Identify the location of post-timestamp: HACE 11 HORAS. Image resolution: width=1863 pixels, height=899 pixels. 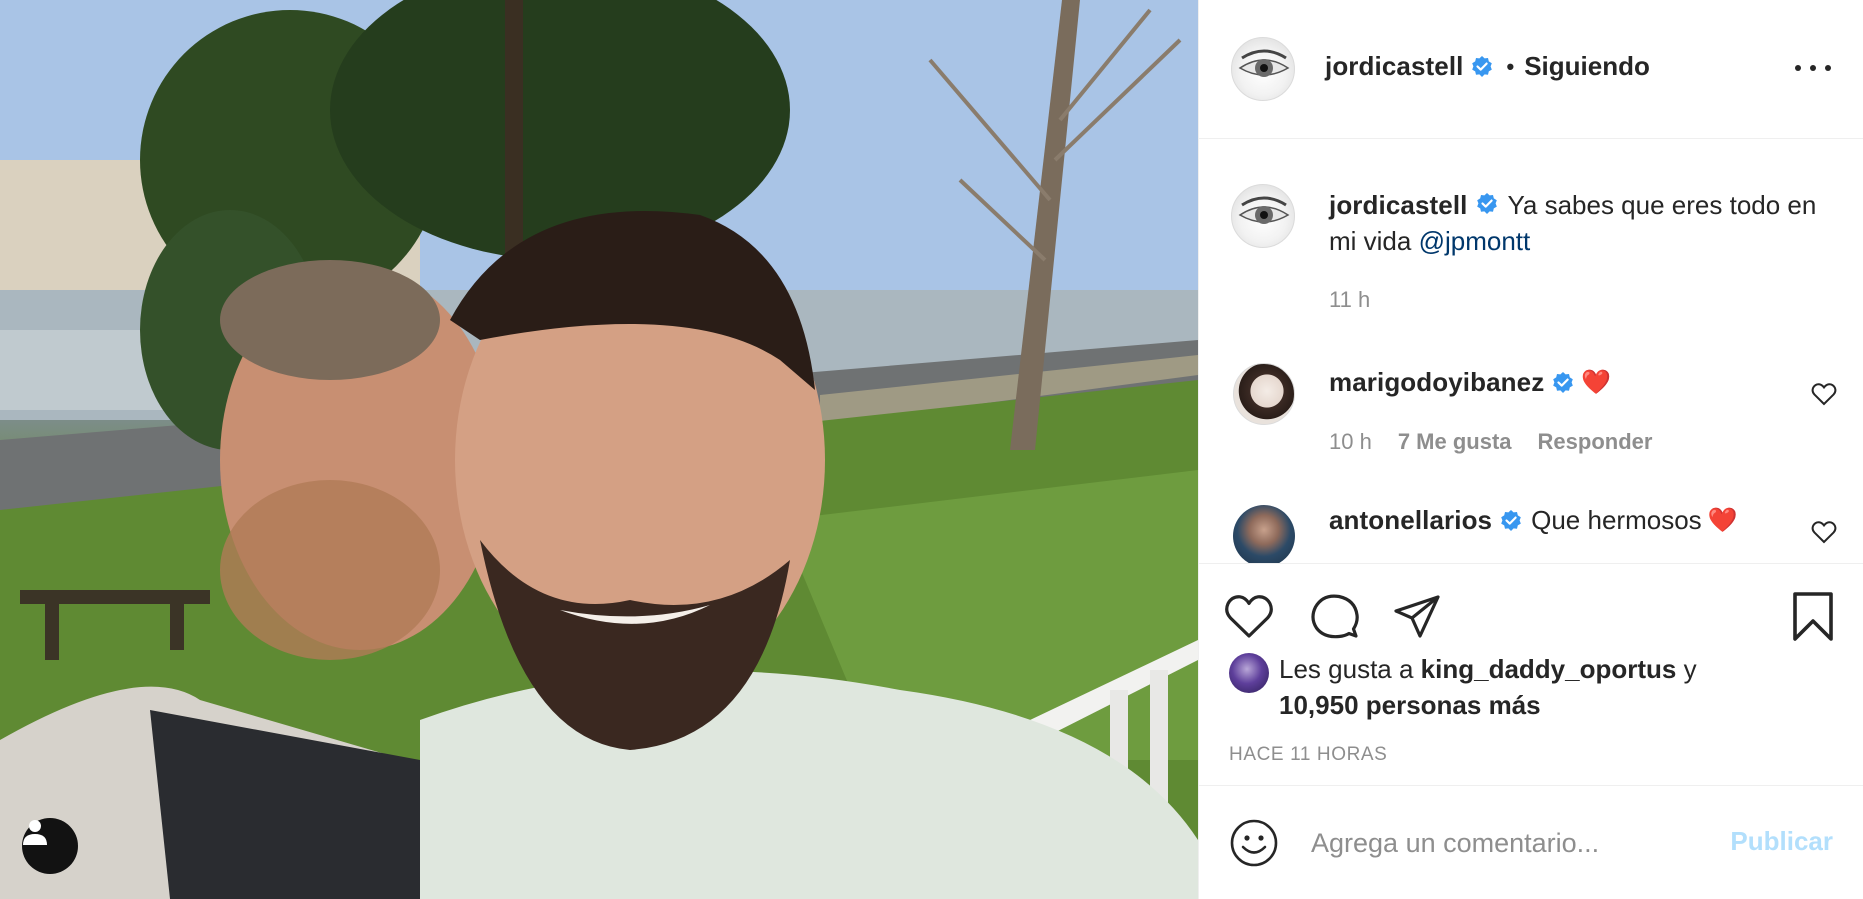
(1308, 755).